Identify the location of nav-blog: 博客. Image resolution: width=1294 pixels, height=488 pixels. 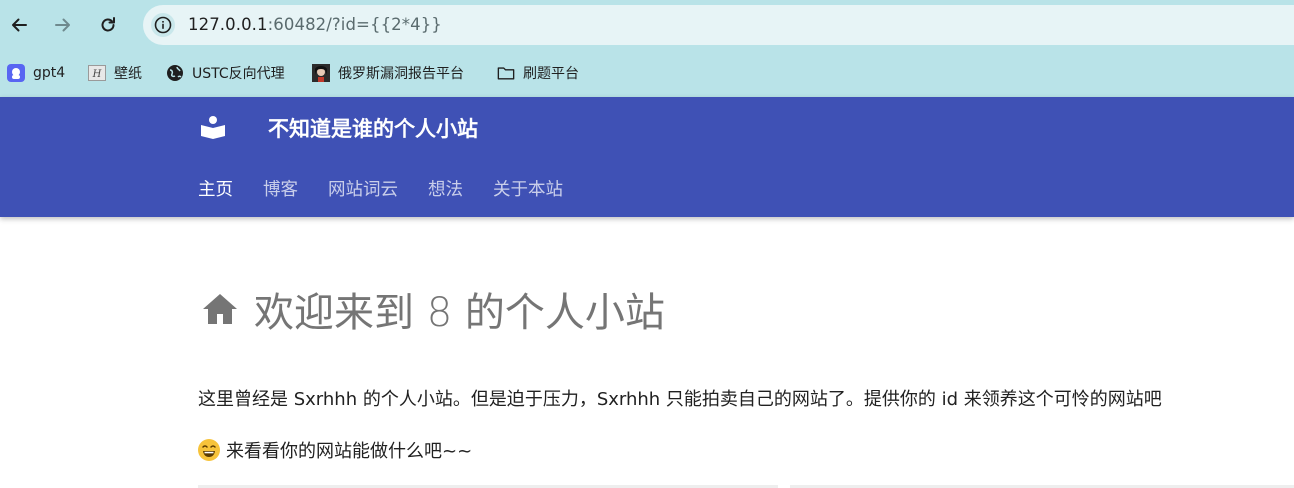
(280, 188).